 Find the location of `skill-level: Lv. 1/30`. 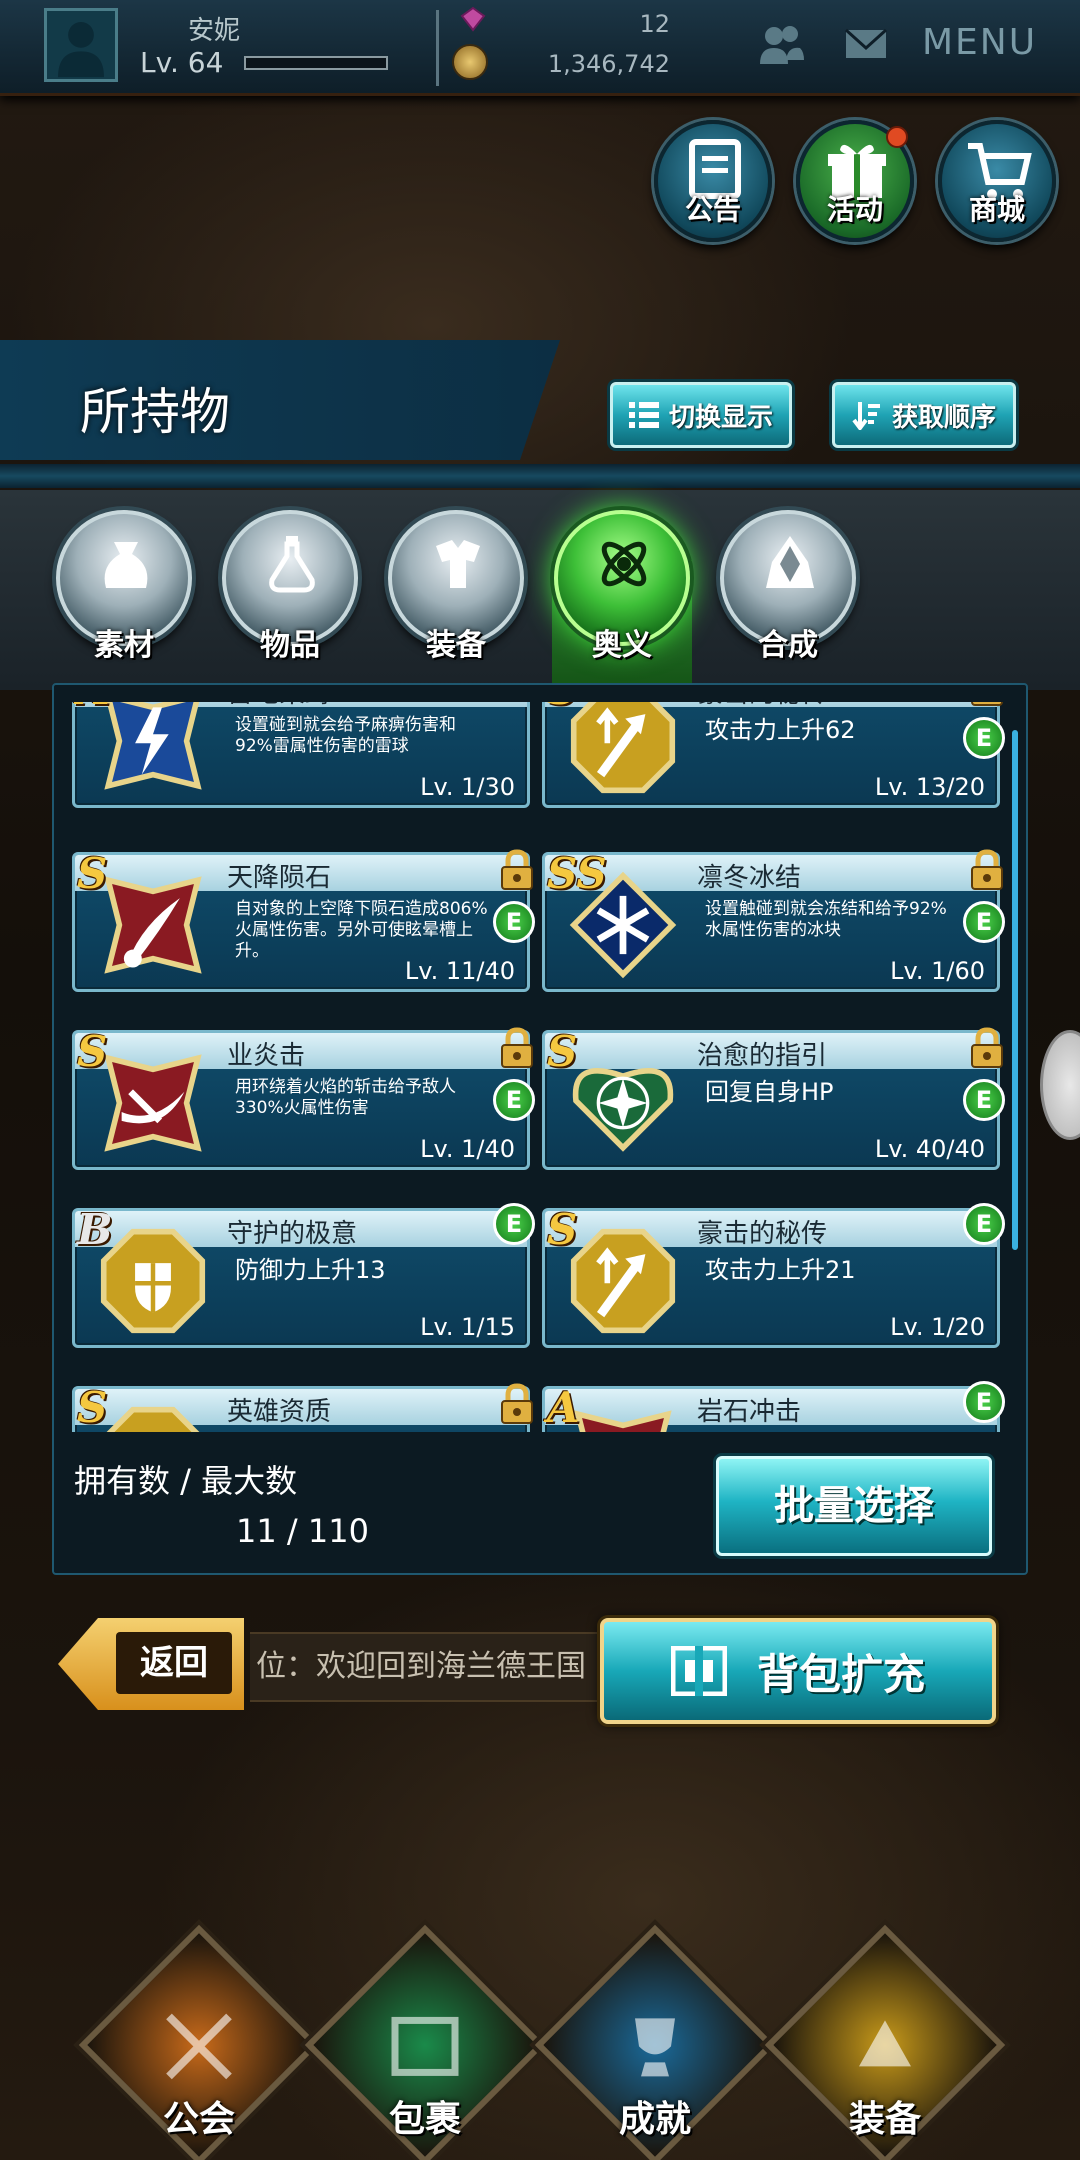

skill-level: Lv. 1/30 is located at coordinates (467, 787).